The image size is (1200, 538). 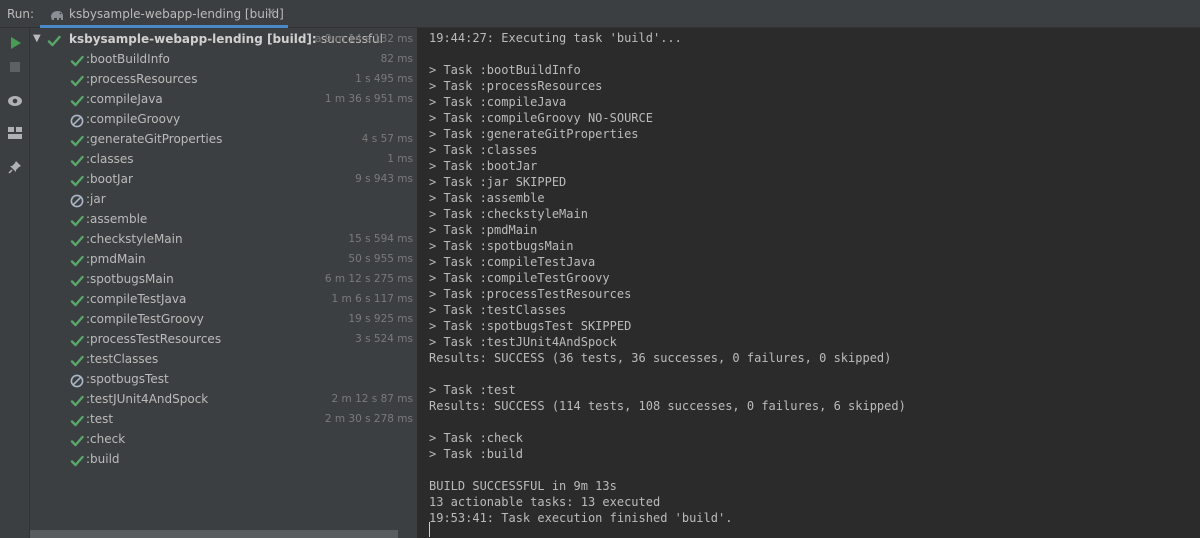 I want to click on tree-task-label: :checkstyleMain, so click(x=134, y=239).